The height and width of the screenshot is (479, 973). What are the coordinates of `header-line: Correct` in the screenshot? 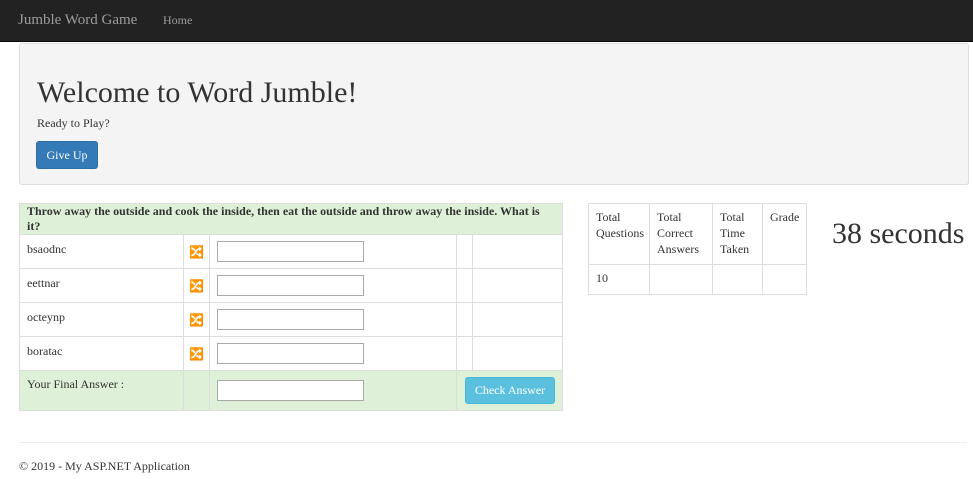 It's located at (675, 233).